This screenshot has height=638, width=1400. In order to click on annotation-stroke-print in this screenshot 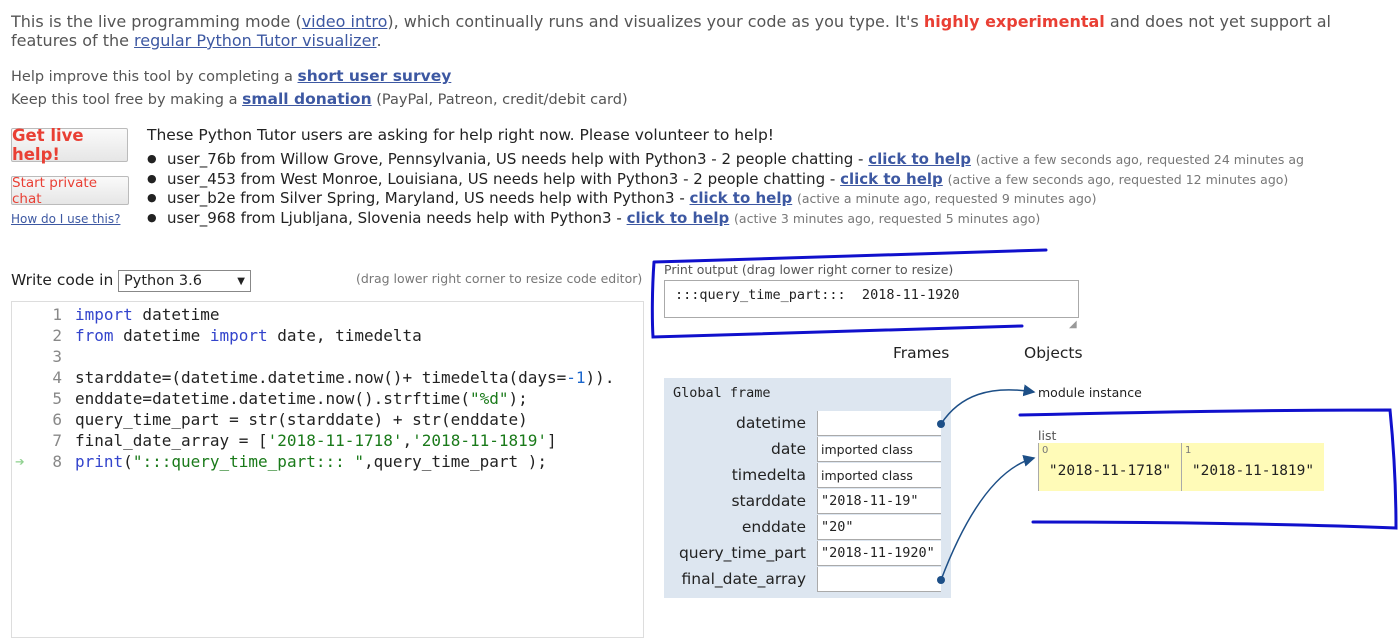, I will do `click(849, 293)`.